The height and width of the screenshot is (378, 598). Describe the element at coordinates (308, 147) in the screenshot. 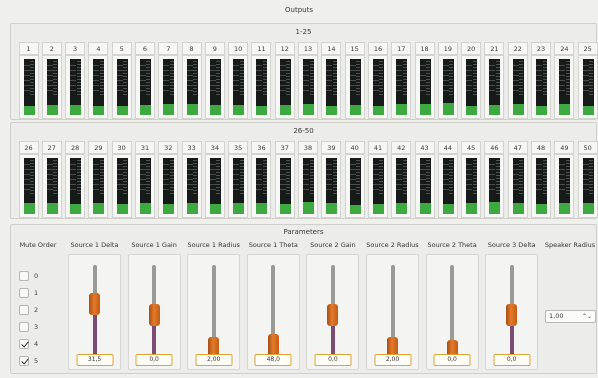

I see `output-channel-label: 38` at that location.